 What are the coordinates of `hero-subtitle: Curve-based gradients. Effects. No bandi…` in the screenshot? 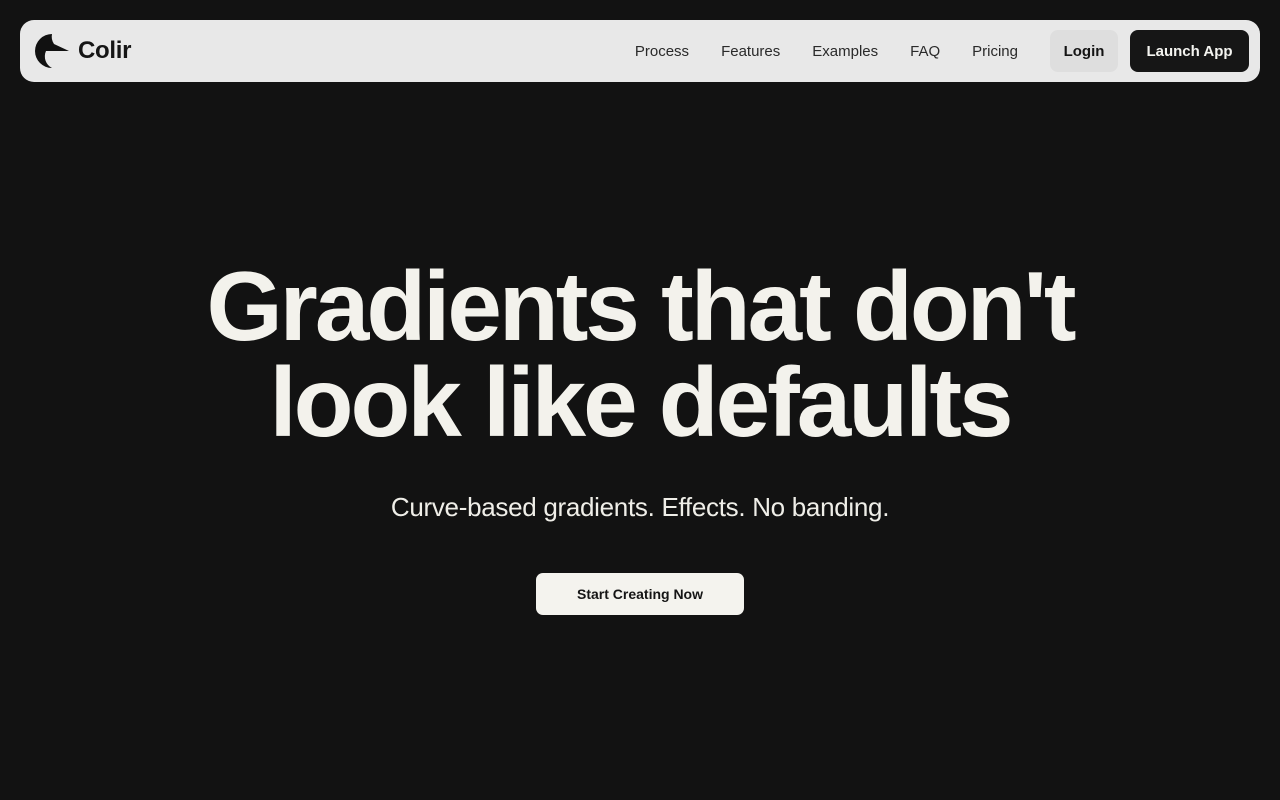 It's located at (640, 507).